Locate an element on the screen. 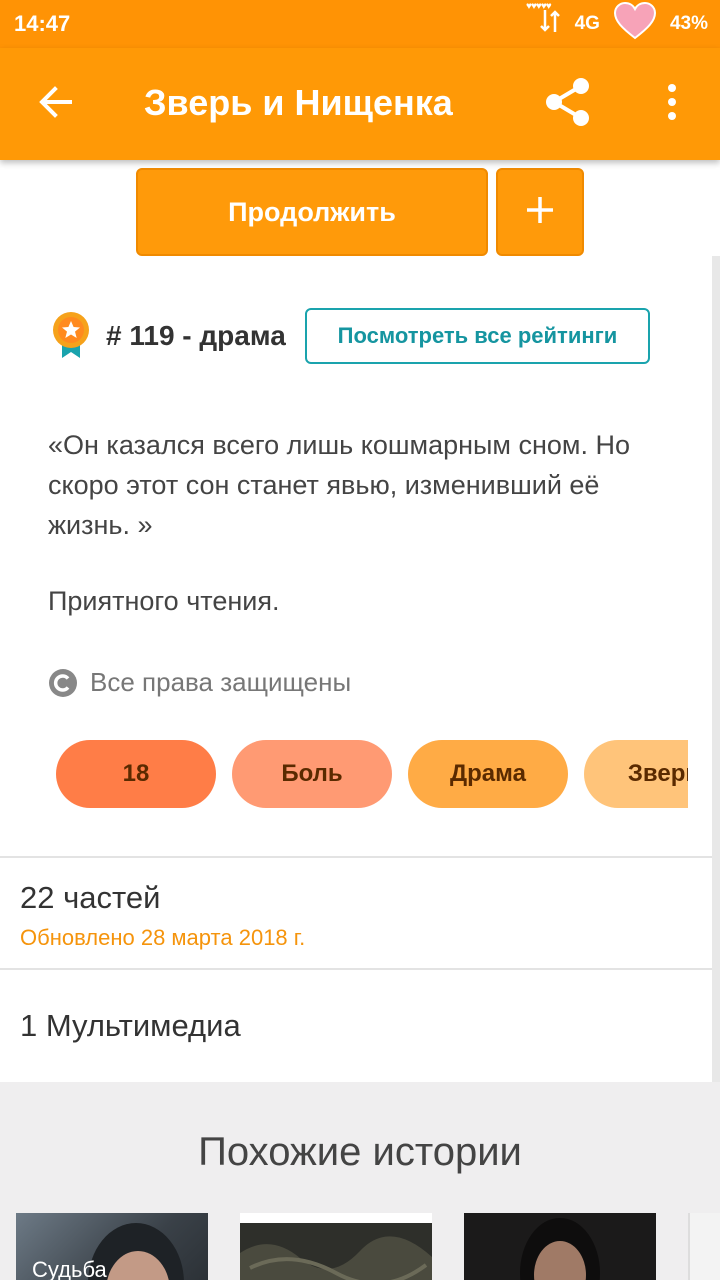  tag-chip: Драма is located at coordinates (488, 774).